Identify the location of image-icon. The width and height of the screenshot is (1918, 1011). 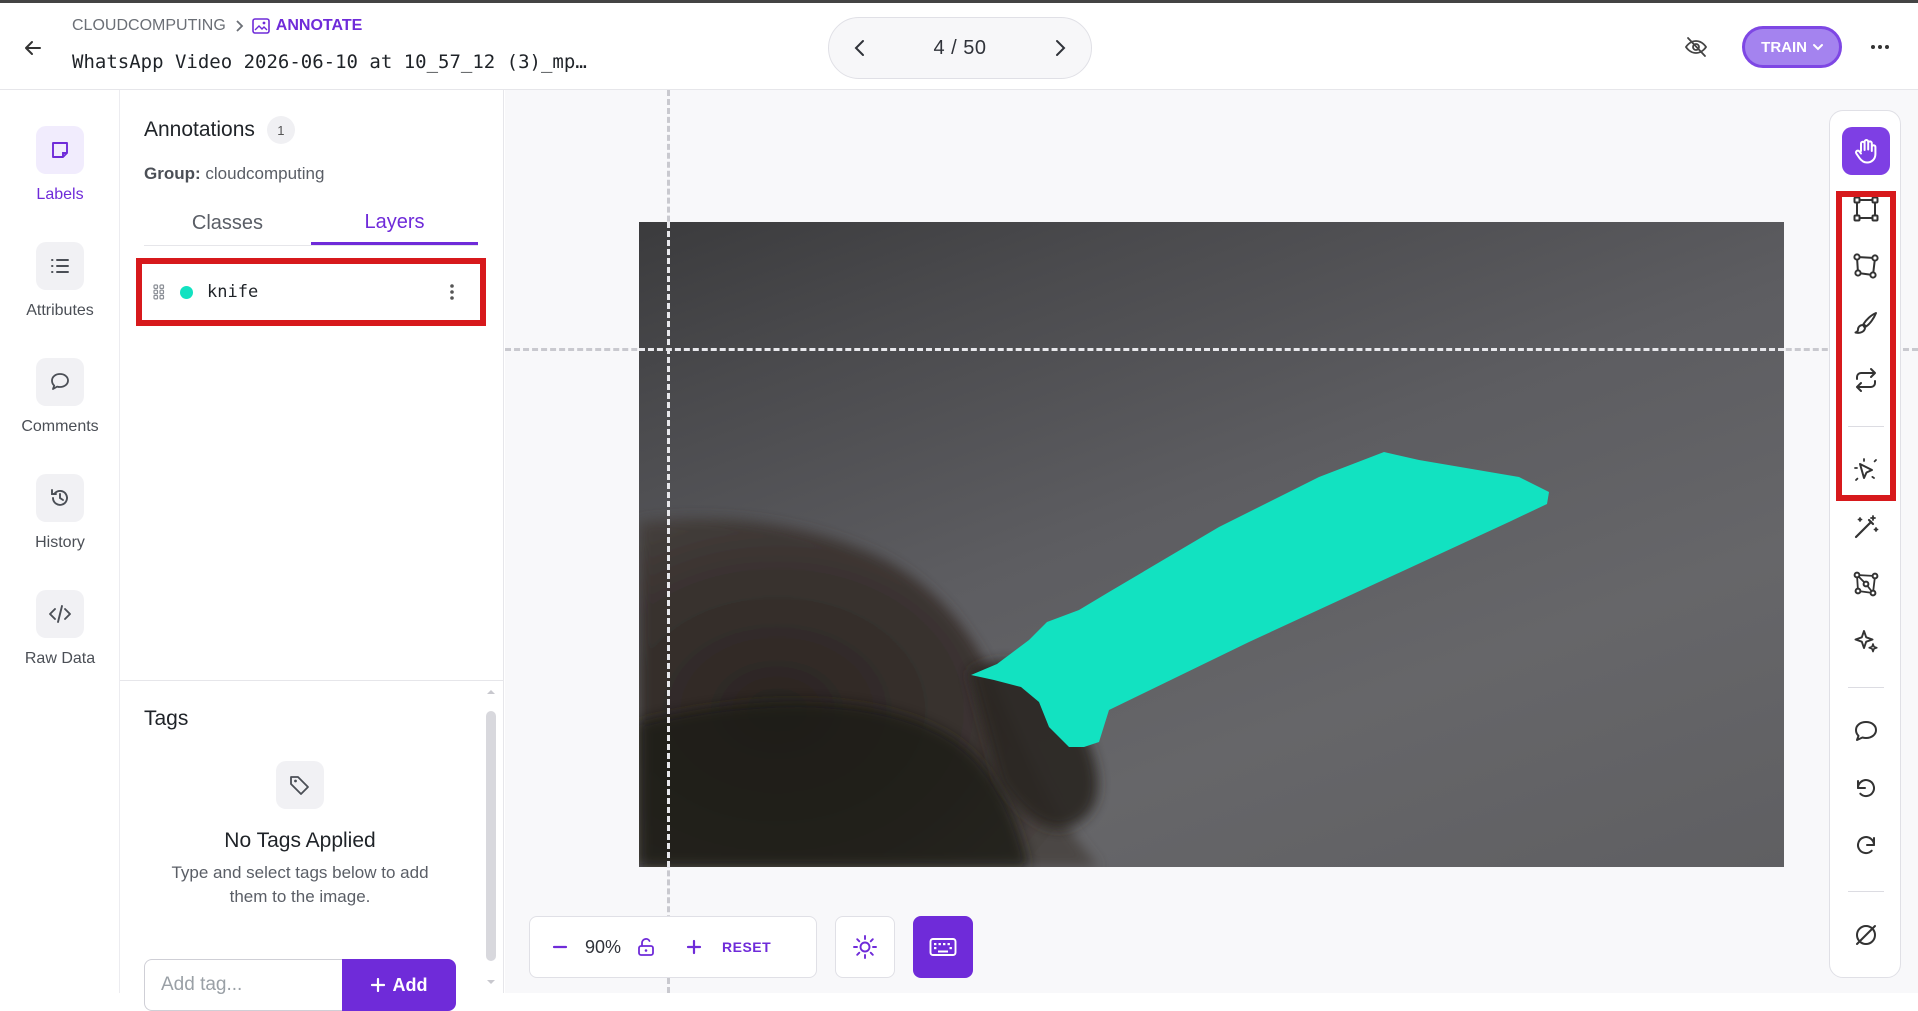
(260, 26).